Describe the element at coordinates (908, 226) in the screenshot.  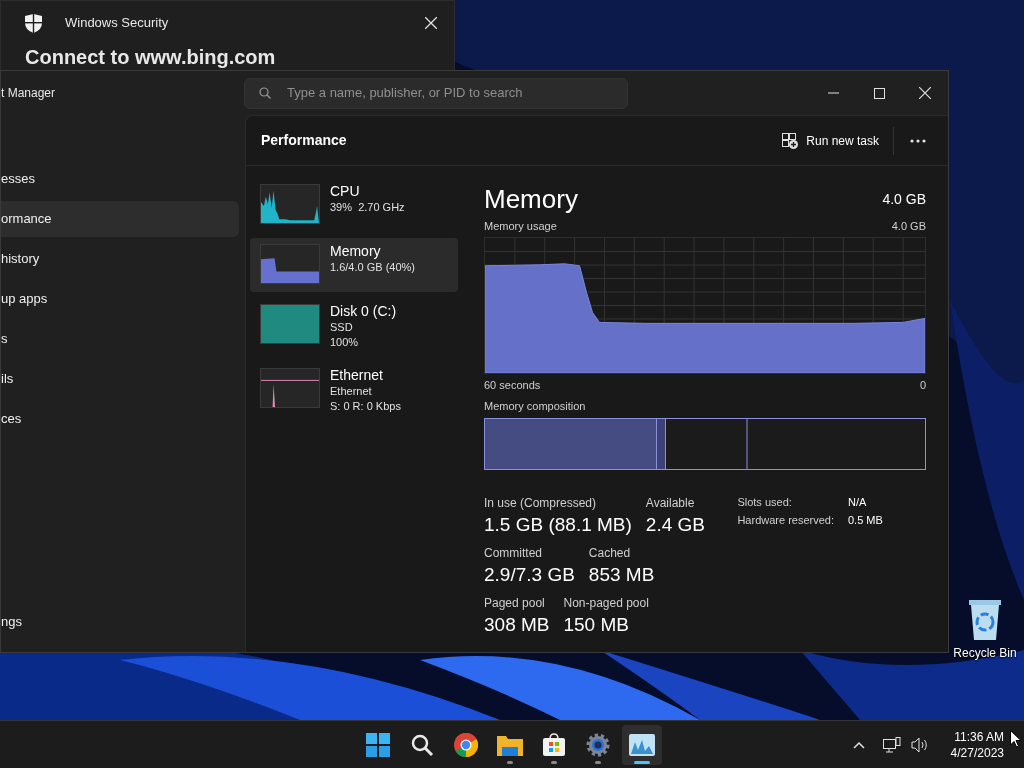
I see `graph-max-label: 4.0 GB` at that location.